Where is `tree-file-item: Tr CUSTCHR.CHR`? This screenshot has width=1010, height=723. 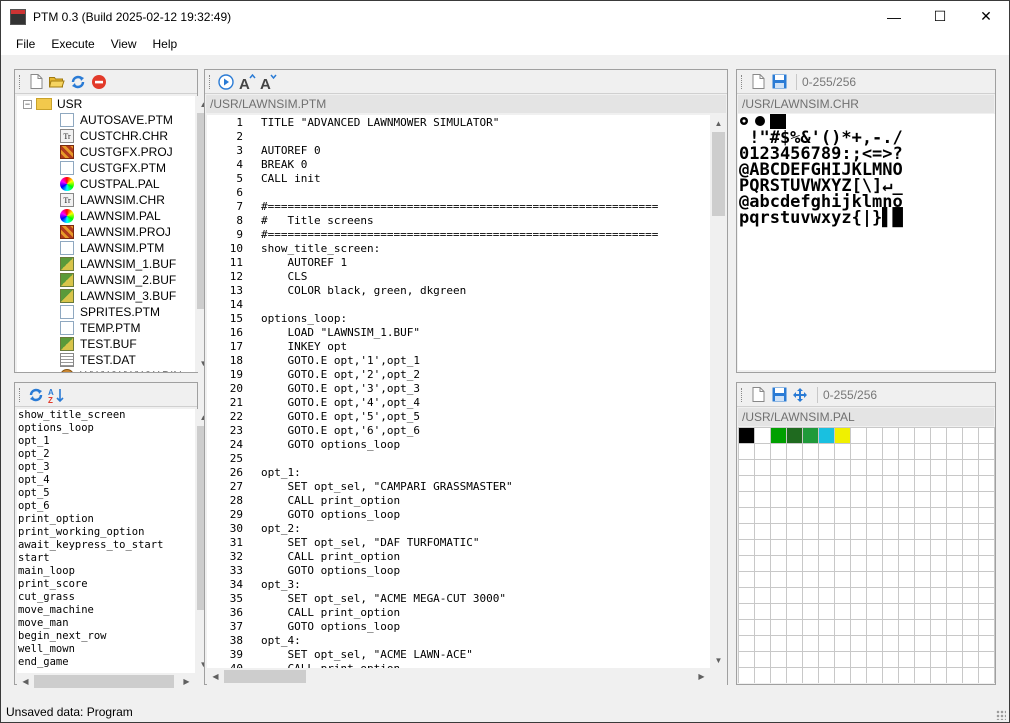
tree-file-item: Tr CUSTCHR.CHR is located at coordinates (106, 136).